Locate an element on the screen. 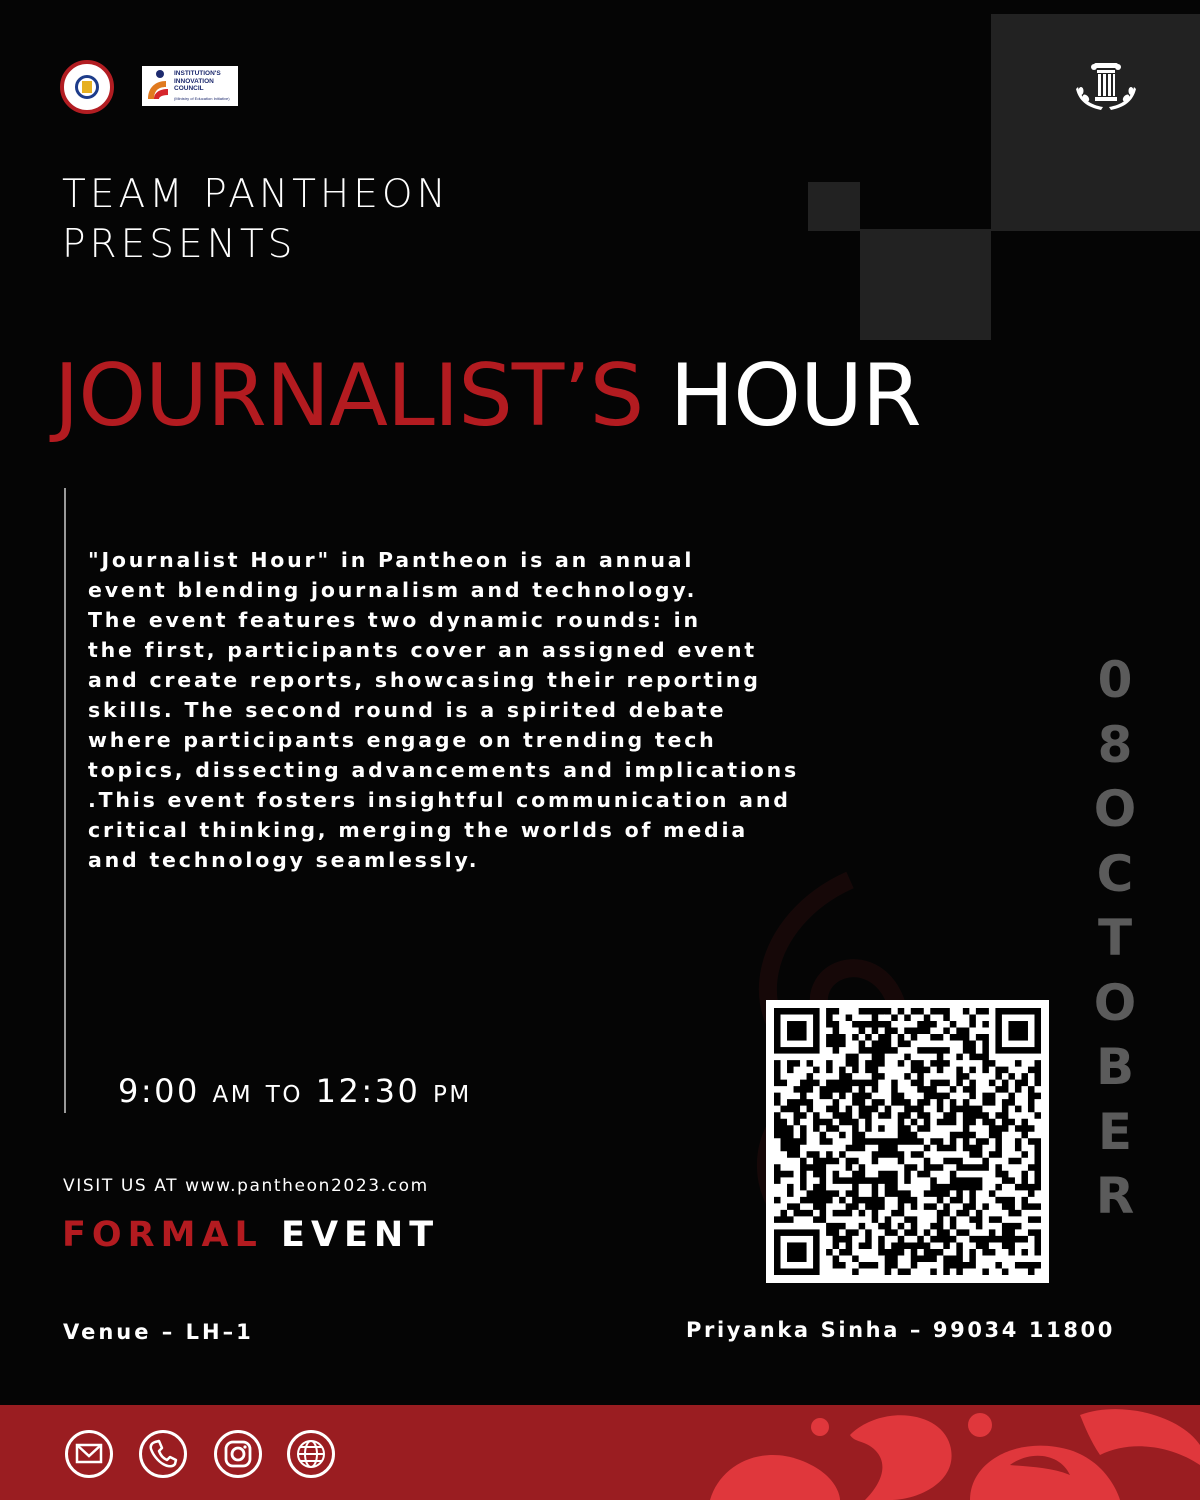  pantheon-pillar-emblem-icon is located at coordinates (1106, 86).